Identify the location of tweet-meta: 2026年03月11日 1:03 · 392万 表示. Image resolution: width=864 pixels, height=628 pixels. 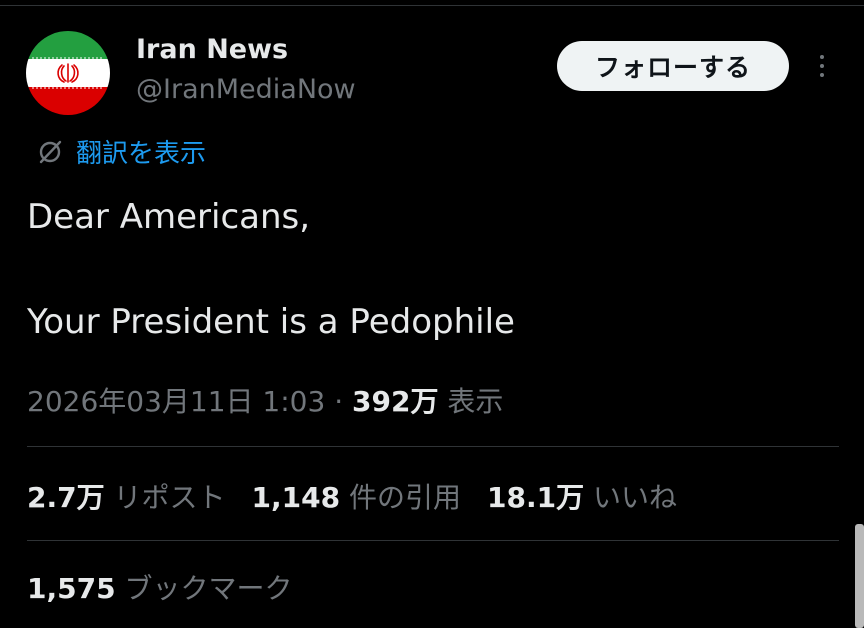
(265, 400).